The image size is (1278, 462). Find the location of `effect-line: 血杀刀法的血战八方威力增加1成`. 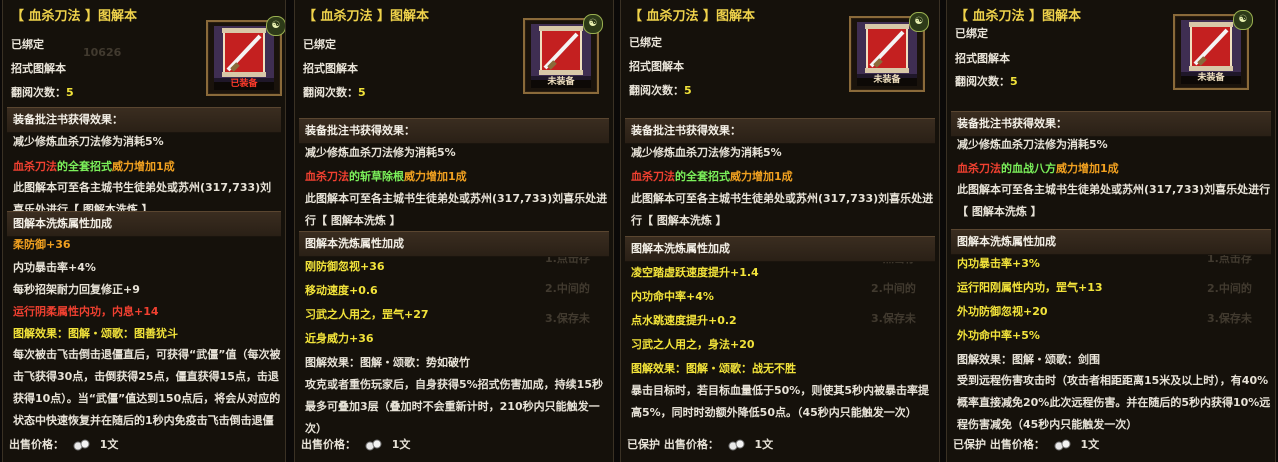

effect-line: 血杀刀法的血战八方威力增加1成 is located at coordinates (1113, 169).